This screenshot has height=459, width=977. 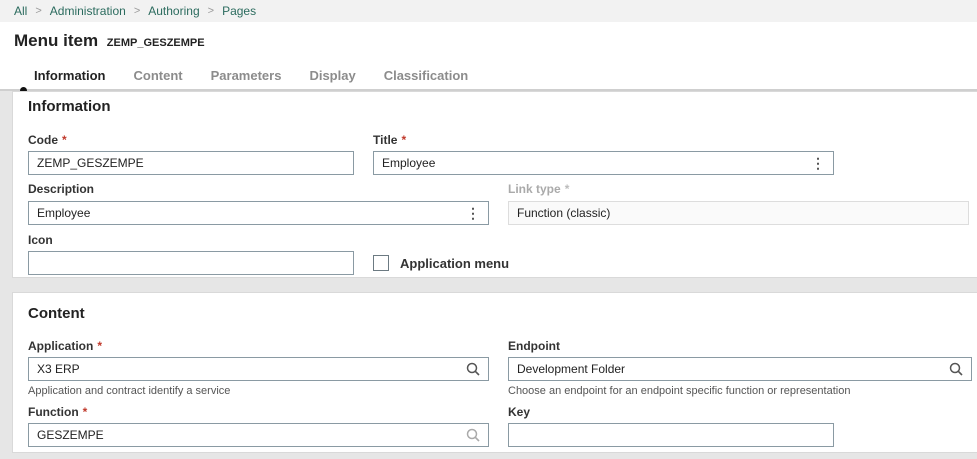 I want to click on application-label: Application *, so click(x=65, y=346).